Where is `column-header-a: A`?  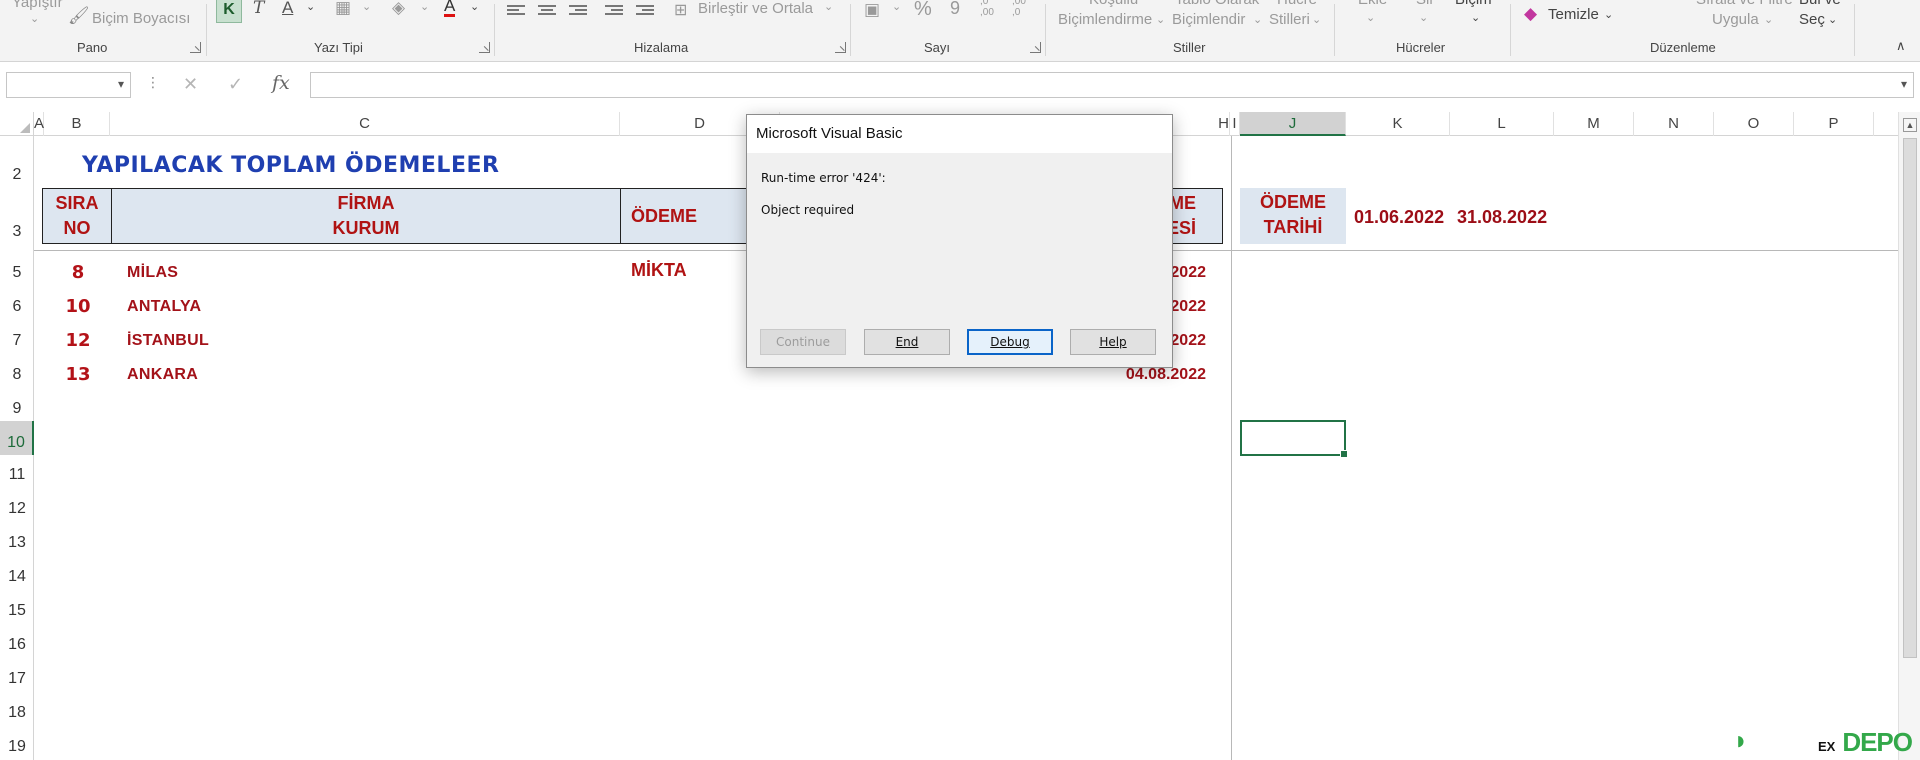 column-header-a: A is located at coordinates (39, 124).